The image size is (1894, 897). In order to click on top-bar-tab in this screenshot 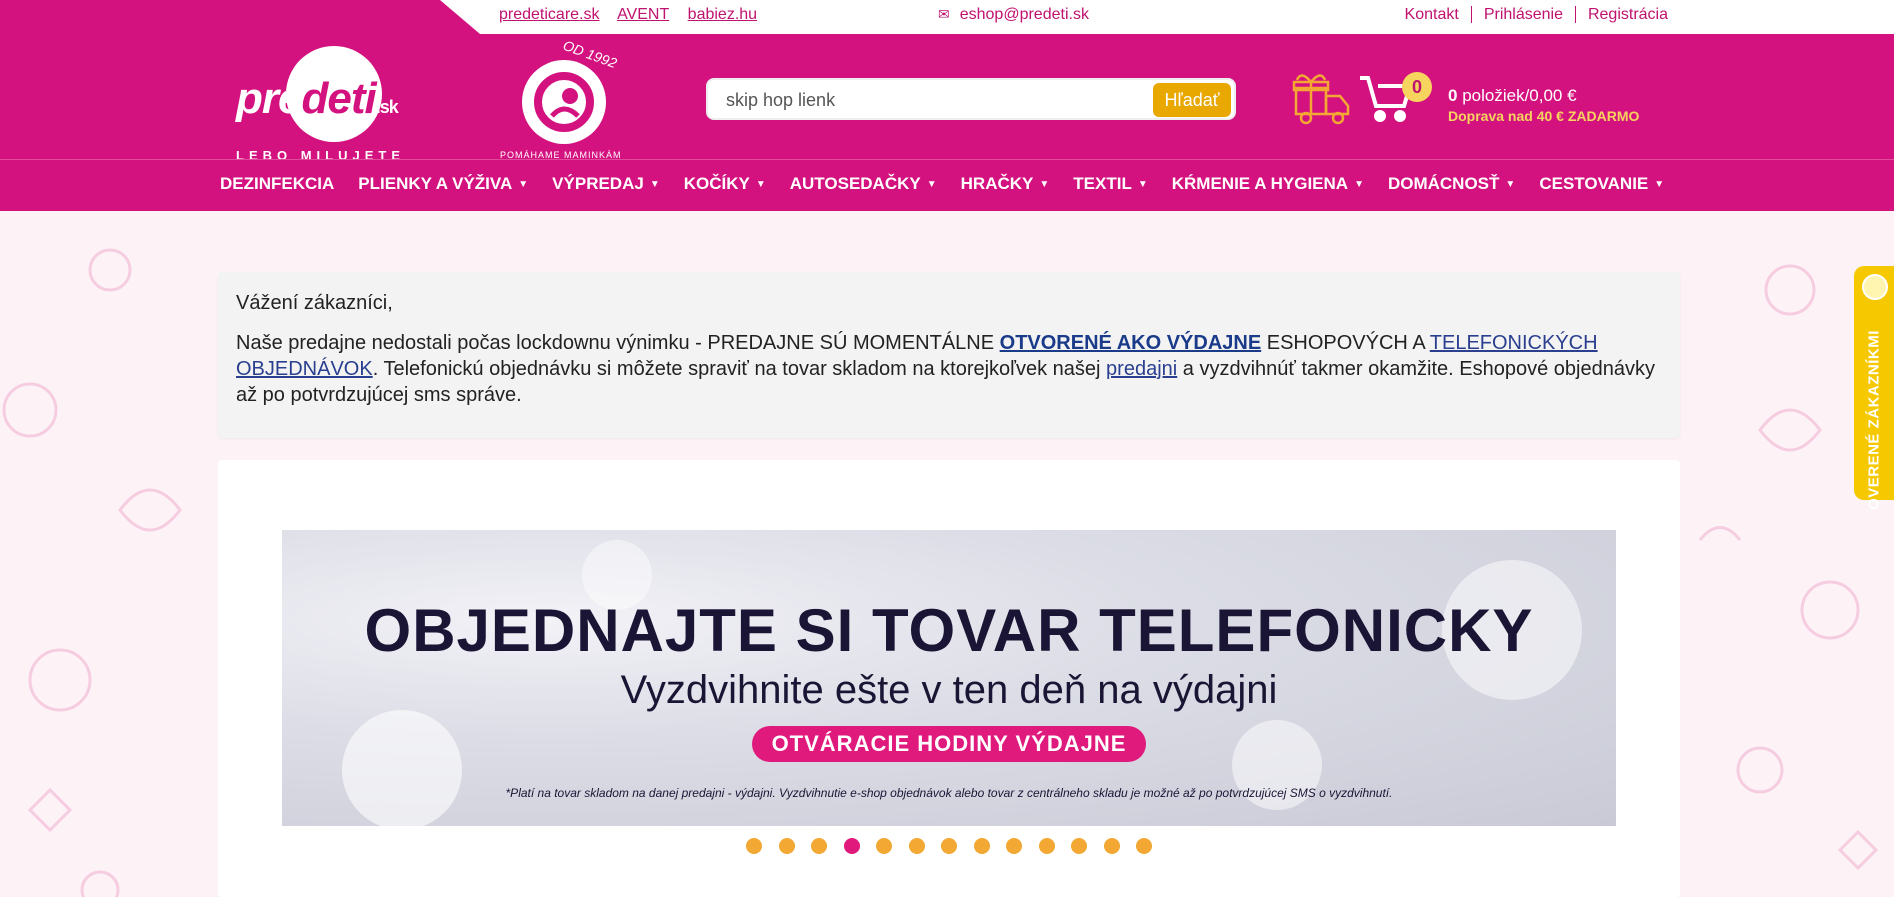, I will do `click(240, 17)`.